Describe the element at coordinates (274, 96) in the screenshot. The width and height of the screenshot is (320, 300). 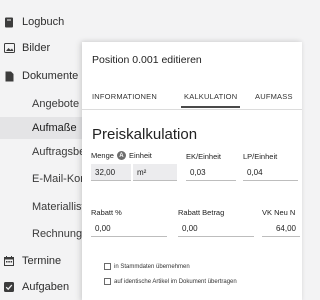
I see `tab-aufmass: AUFMASS` at that location.